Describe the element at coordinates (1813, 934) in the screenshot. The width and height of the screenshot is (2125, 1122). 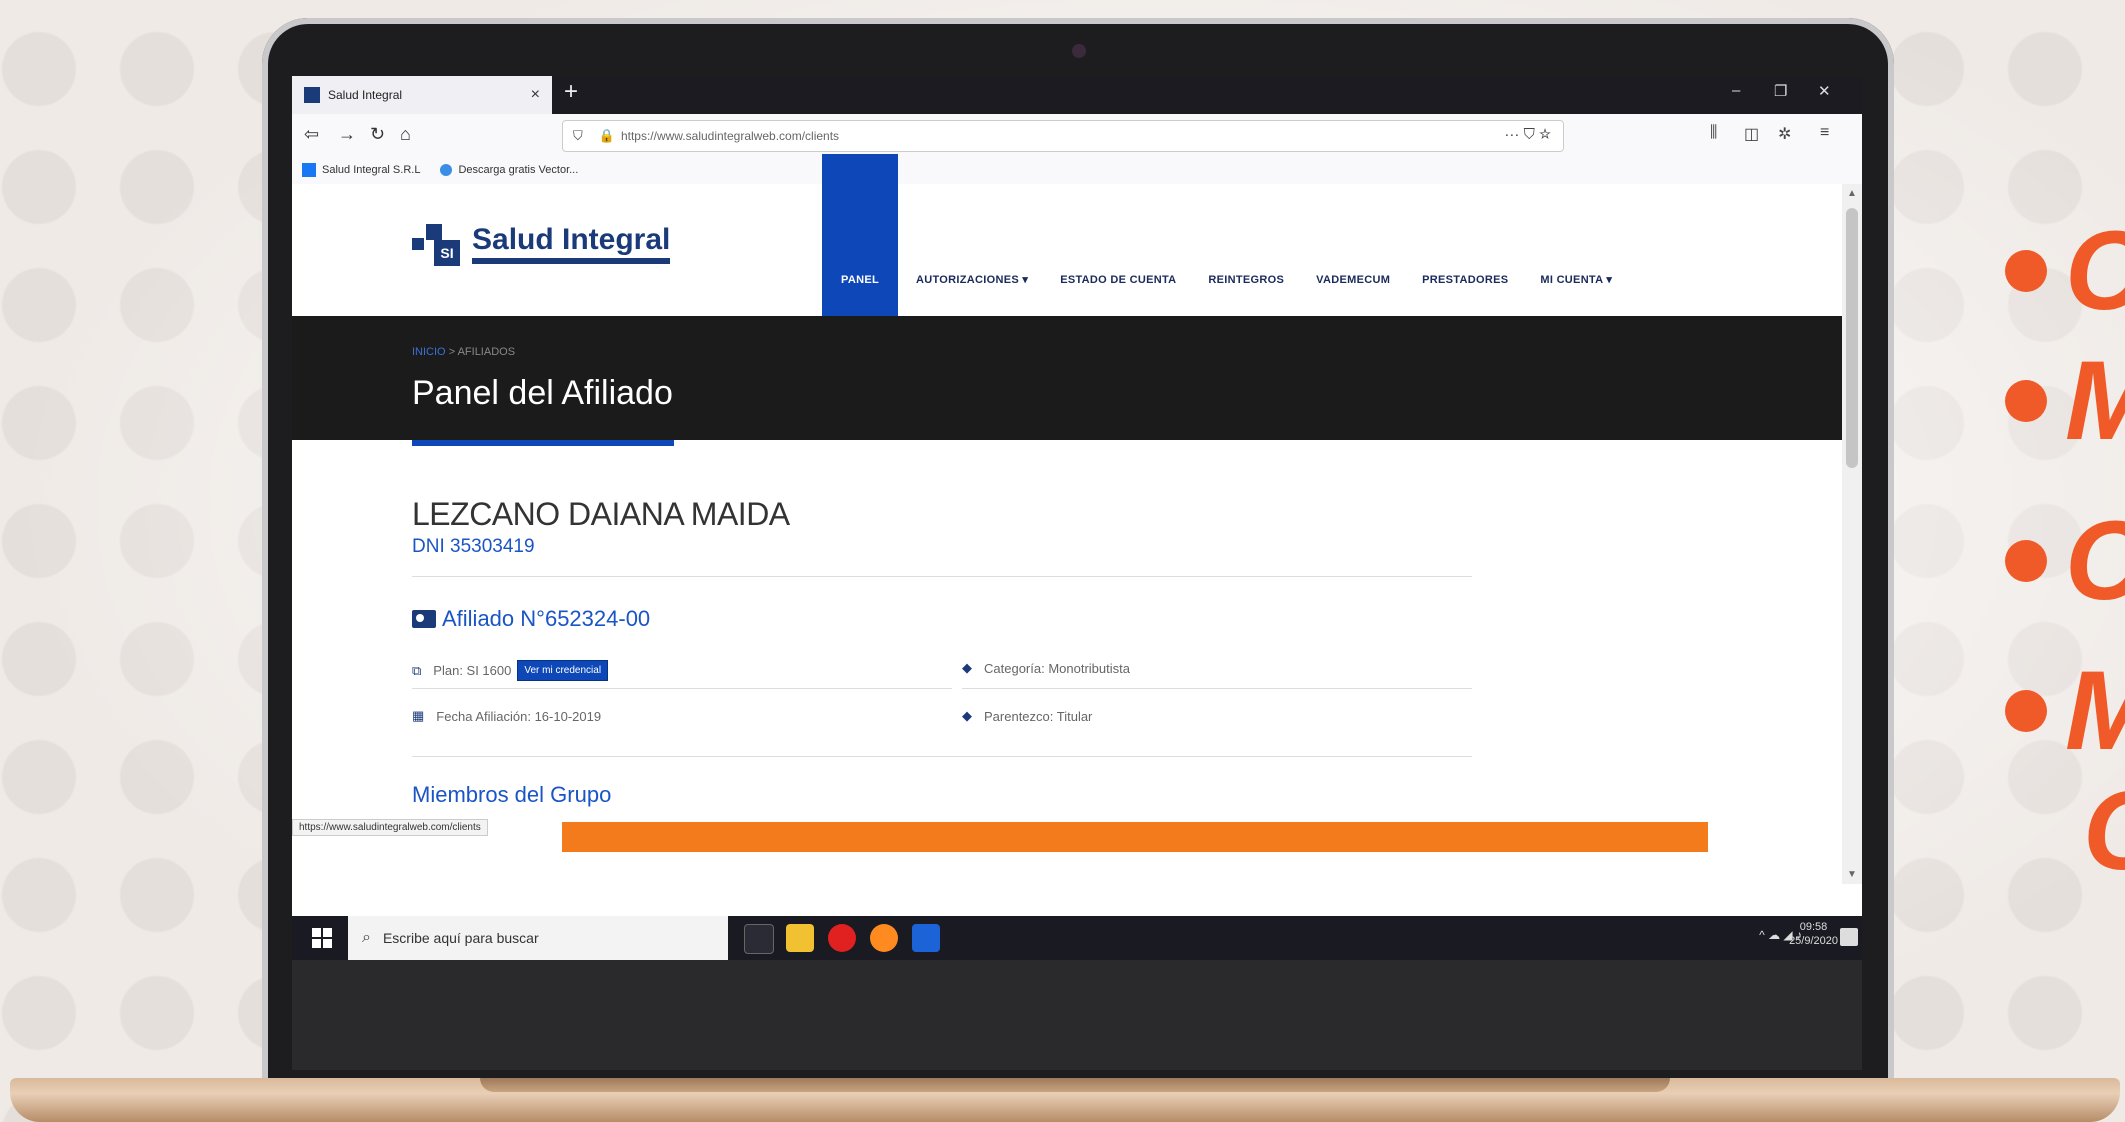
I see `taskbar-clock: 09:58 25/9/2020` at that location.